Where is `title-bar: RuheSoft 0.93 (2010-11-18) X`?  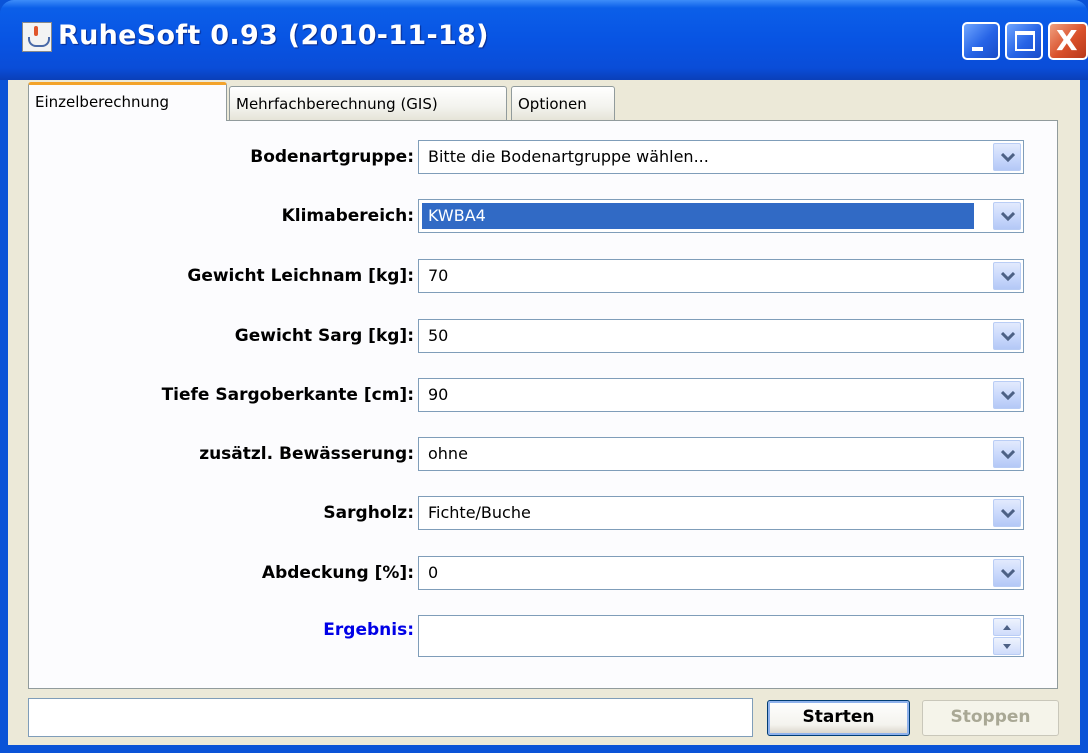
title-bar: RuheSoft 0.93 (2010-11-18) X is located at coordinates (544, 40).